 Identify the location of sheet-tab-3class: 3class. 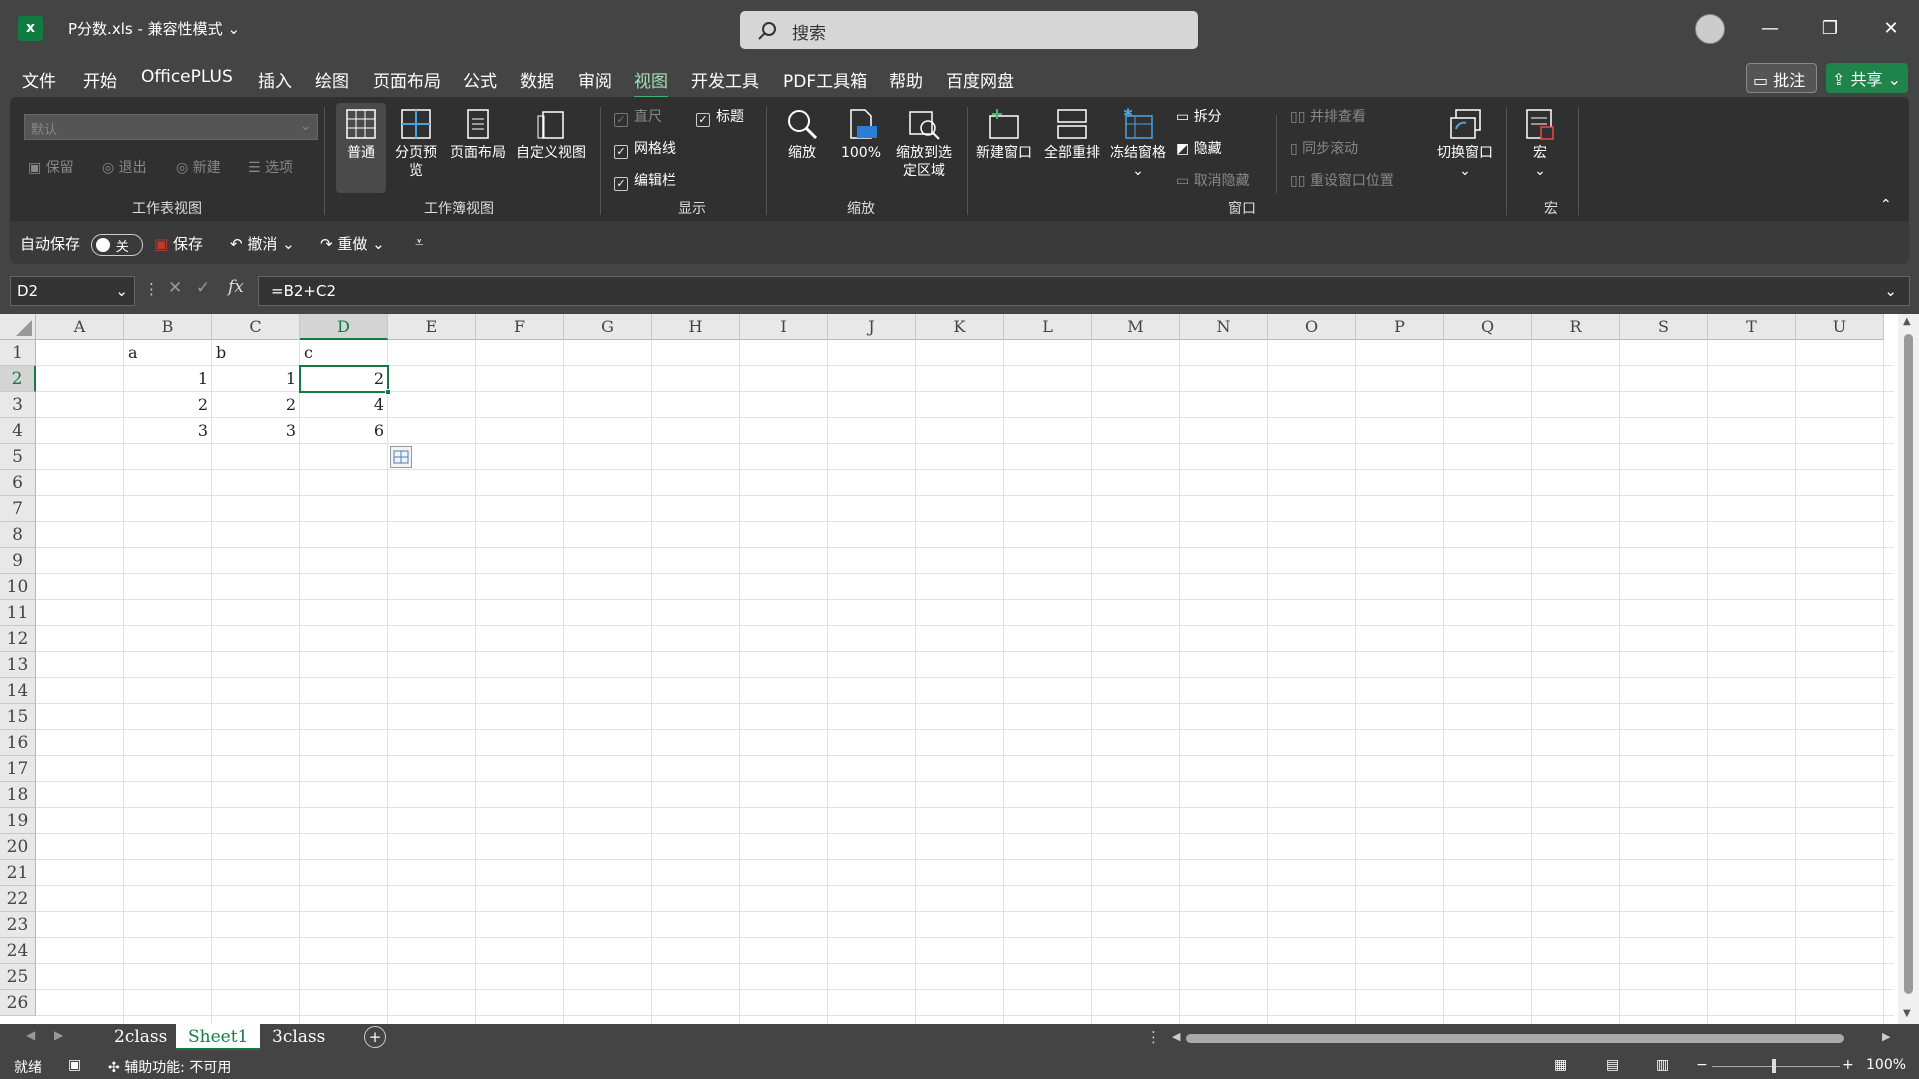
(298, 1037).